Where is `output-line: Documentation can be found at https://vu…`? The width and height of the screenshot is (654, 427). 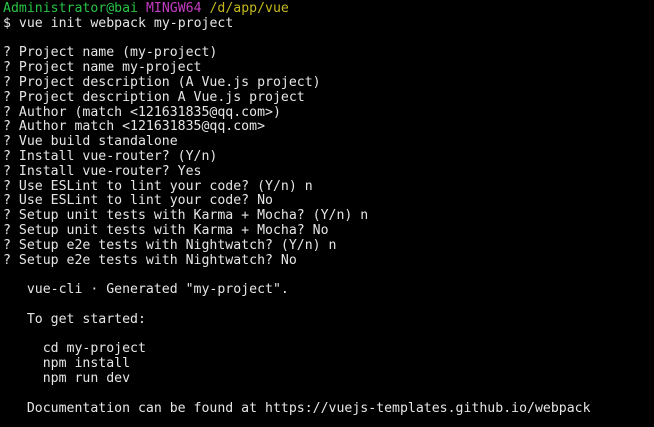
output-line: Documentation can be found at https://vu… is located at coordinates (297, 408).